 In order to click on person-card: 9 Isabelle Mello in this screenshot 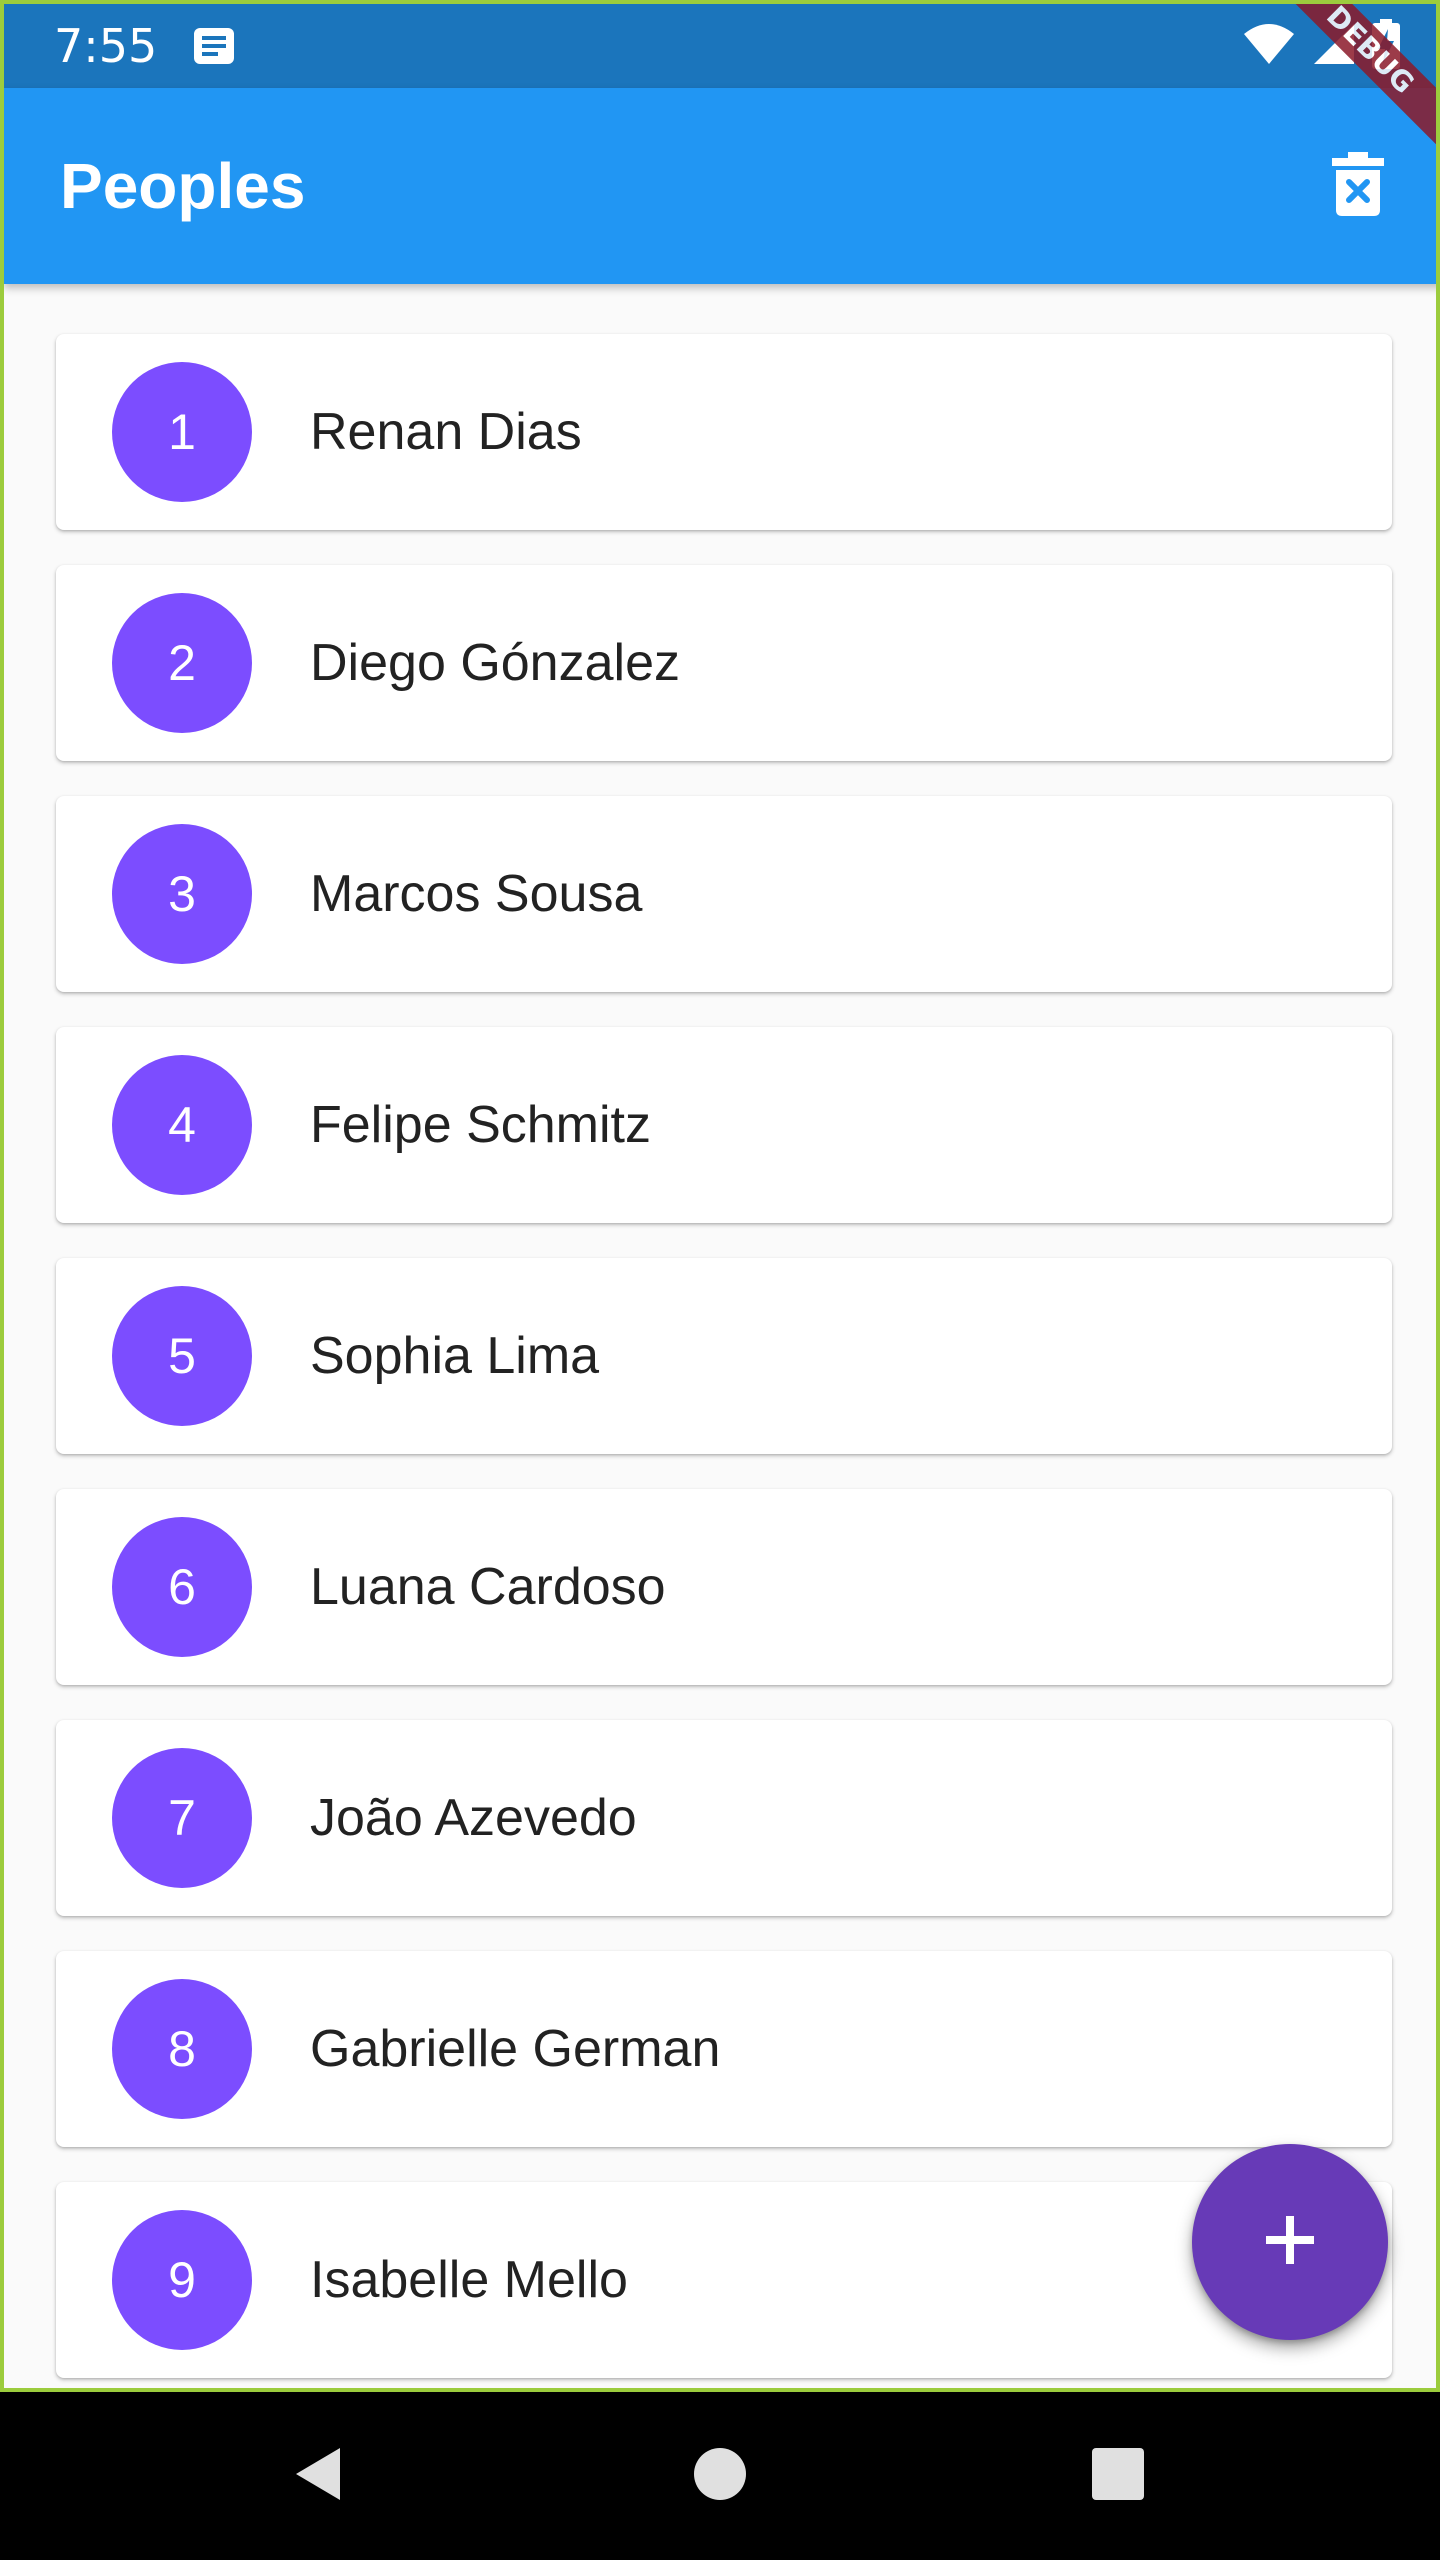, I will do `click(724, 2280)`.